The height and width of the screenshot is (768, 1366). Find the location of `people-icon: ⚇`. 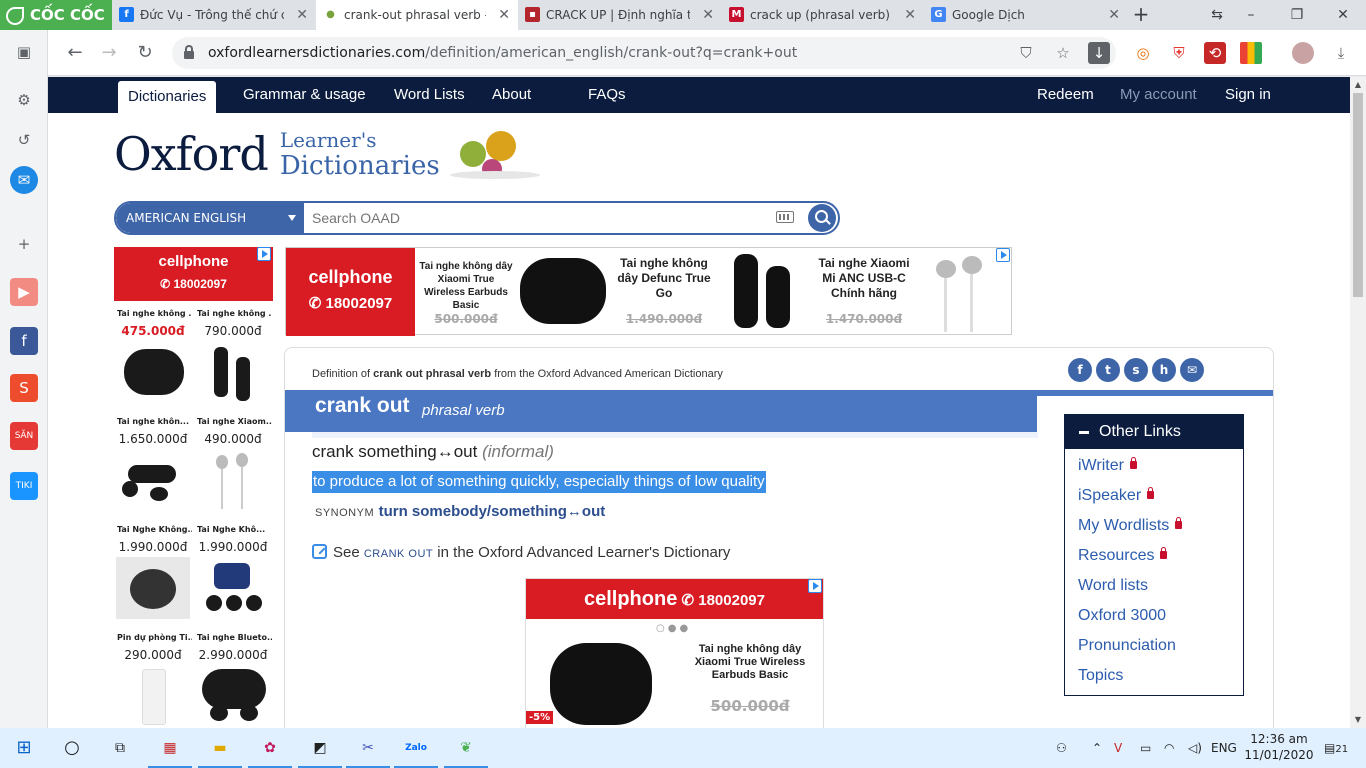

people-icon: ⚇ is located at coordinates (1061, 748).